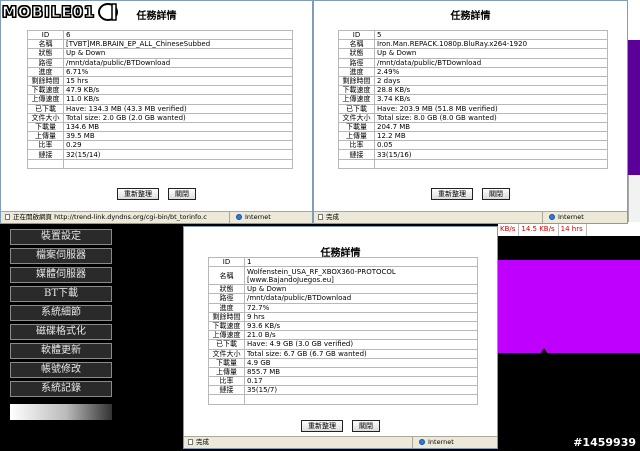  Describe the element at coordinates (356, 99) in the screenshot. I see `key-up-speed: 上傳速度` at that location.